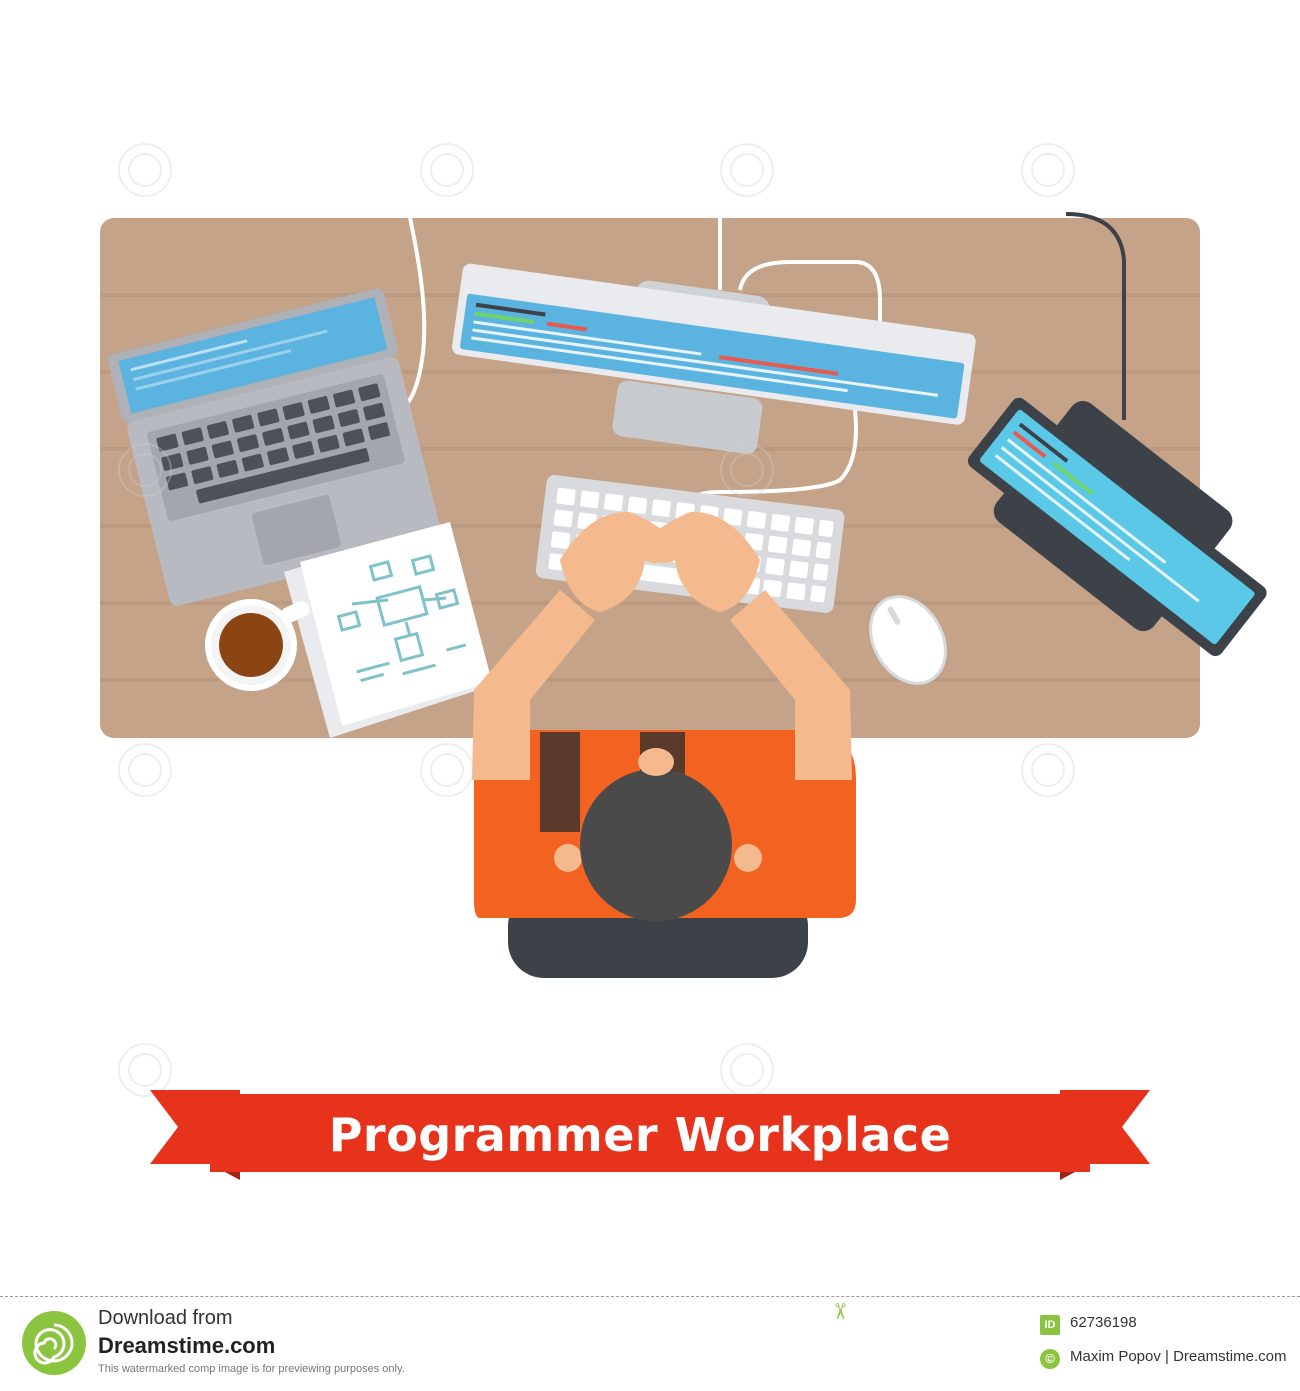 This screenshot has width=1300, height=1391. What do you see at coordinates (1178, 1356) in the screenshot?
I see `author-credit: Maxim Popov | Dreamstime.com` at bounding box center [1178, 1356].